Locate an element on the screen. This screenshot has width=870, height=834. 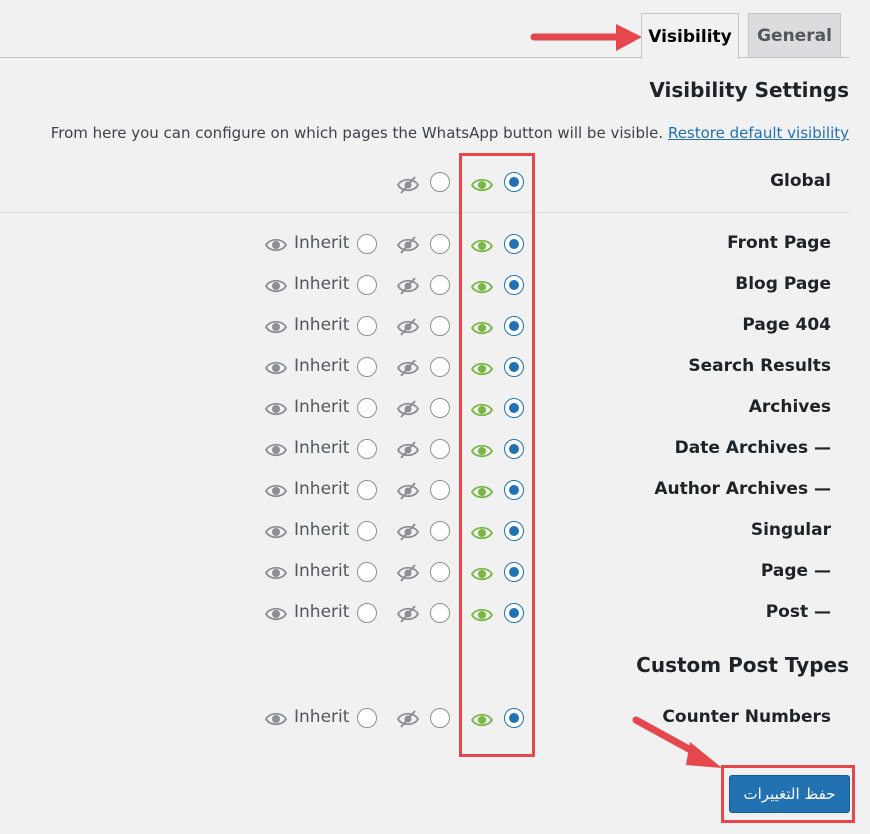
custom-post-types-title: Custom Post Types is located at coordinates (742, 665).